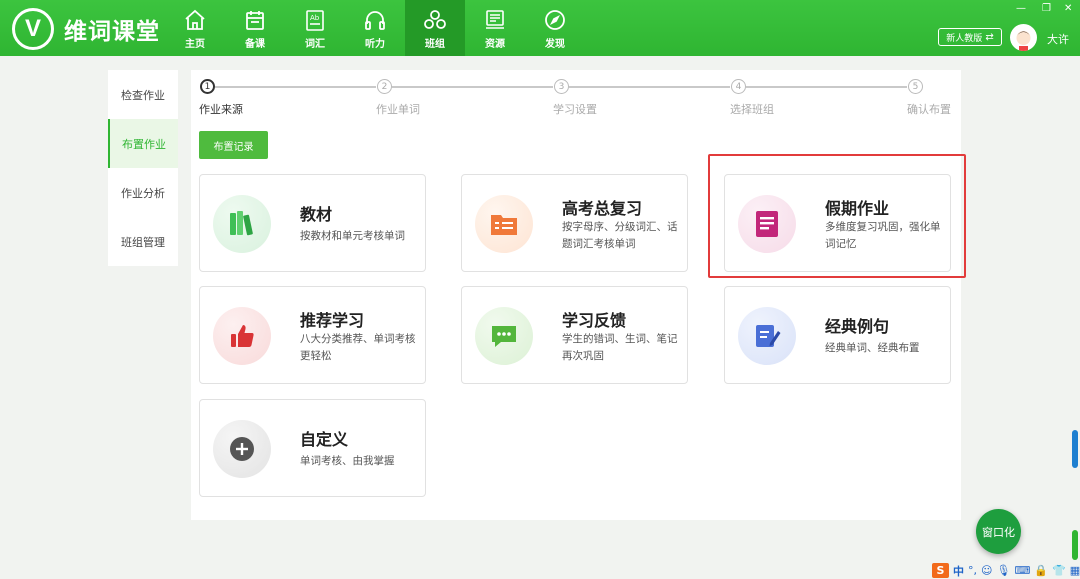 The image size is (1080, 579). I want to click on card-description: 经典单词、经典布置, so click(872, 348).